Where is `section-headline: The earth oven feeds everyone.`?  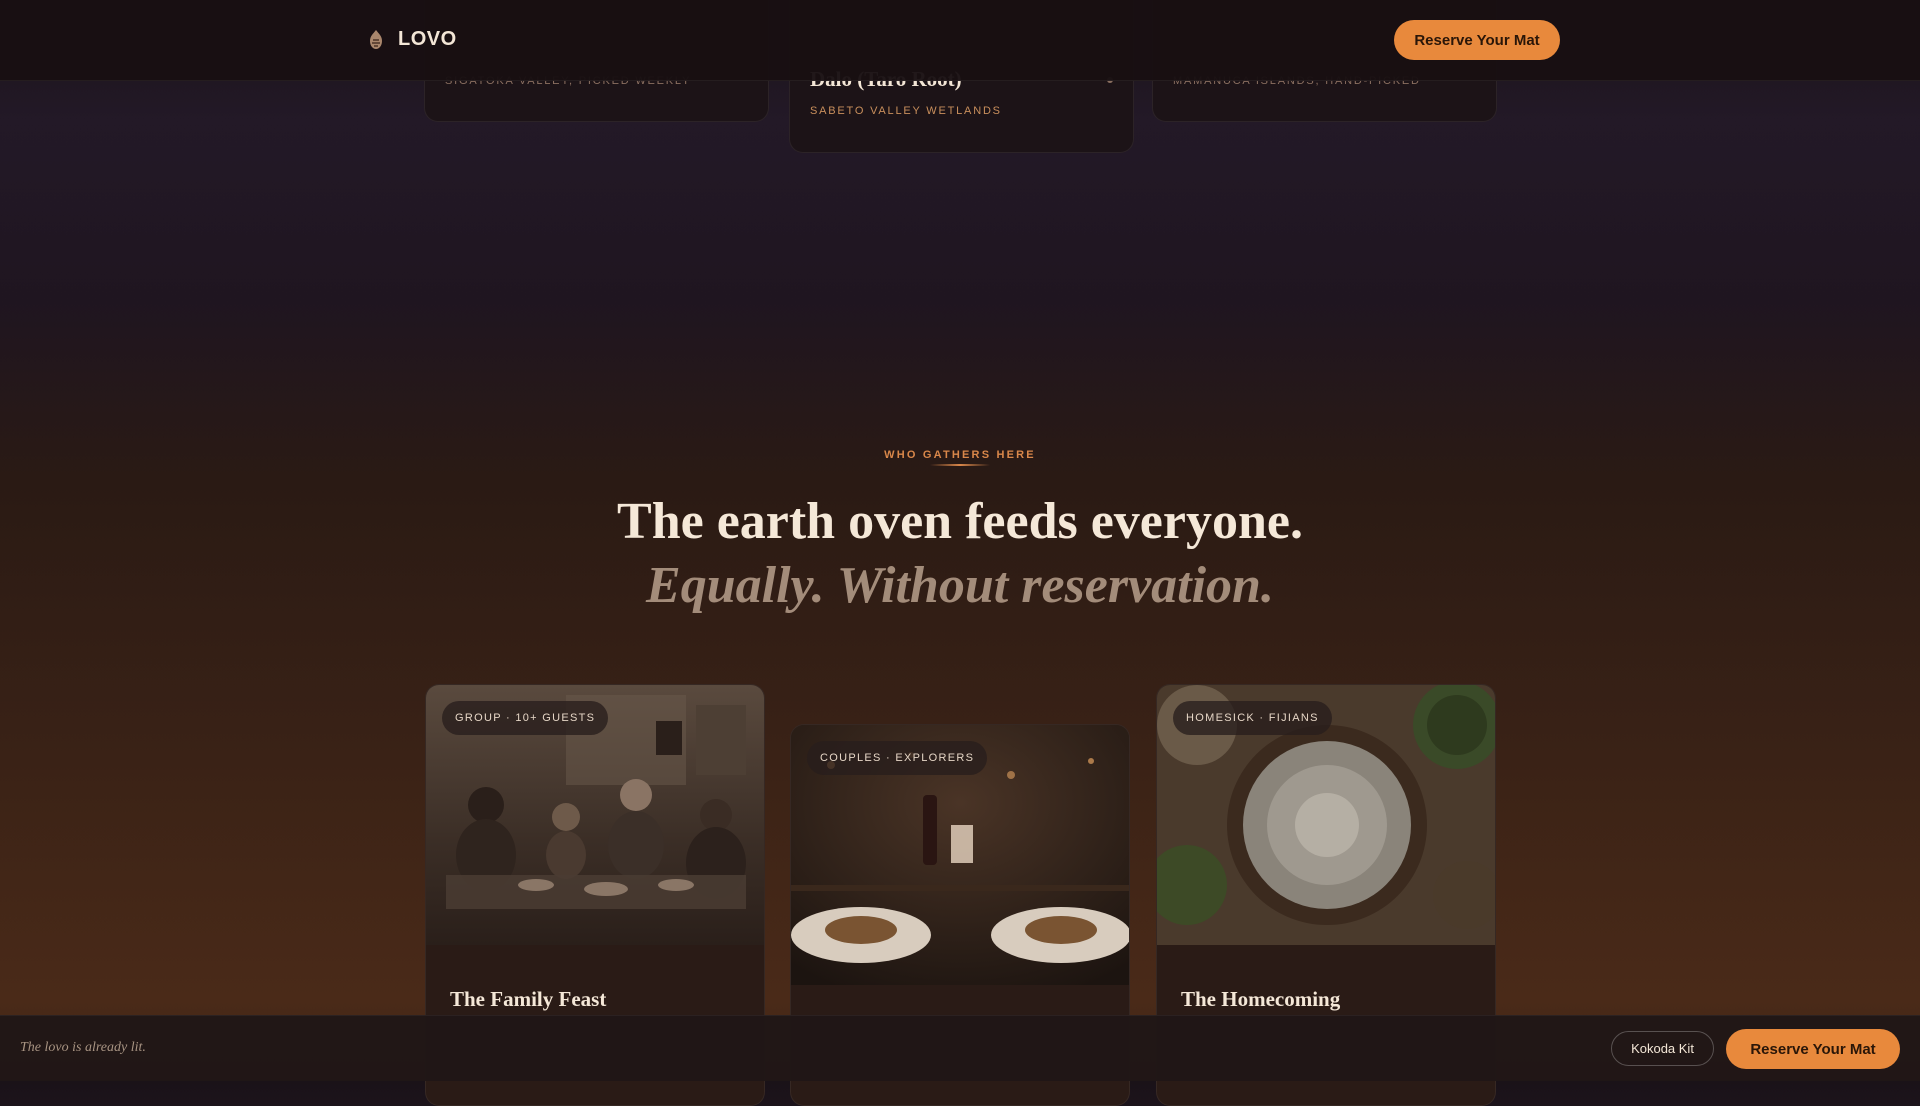 section-headline: The earth oven feeds everyone. is located at coordinates (960, 521).